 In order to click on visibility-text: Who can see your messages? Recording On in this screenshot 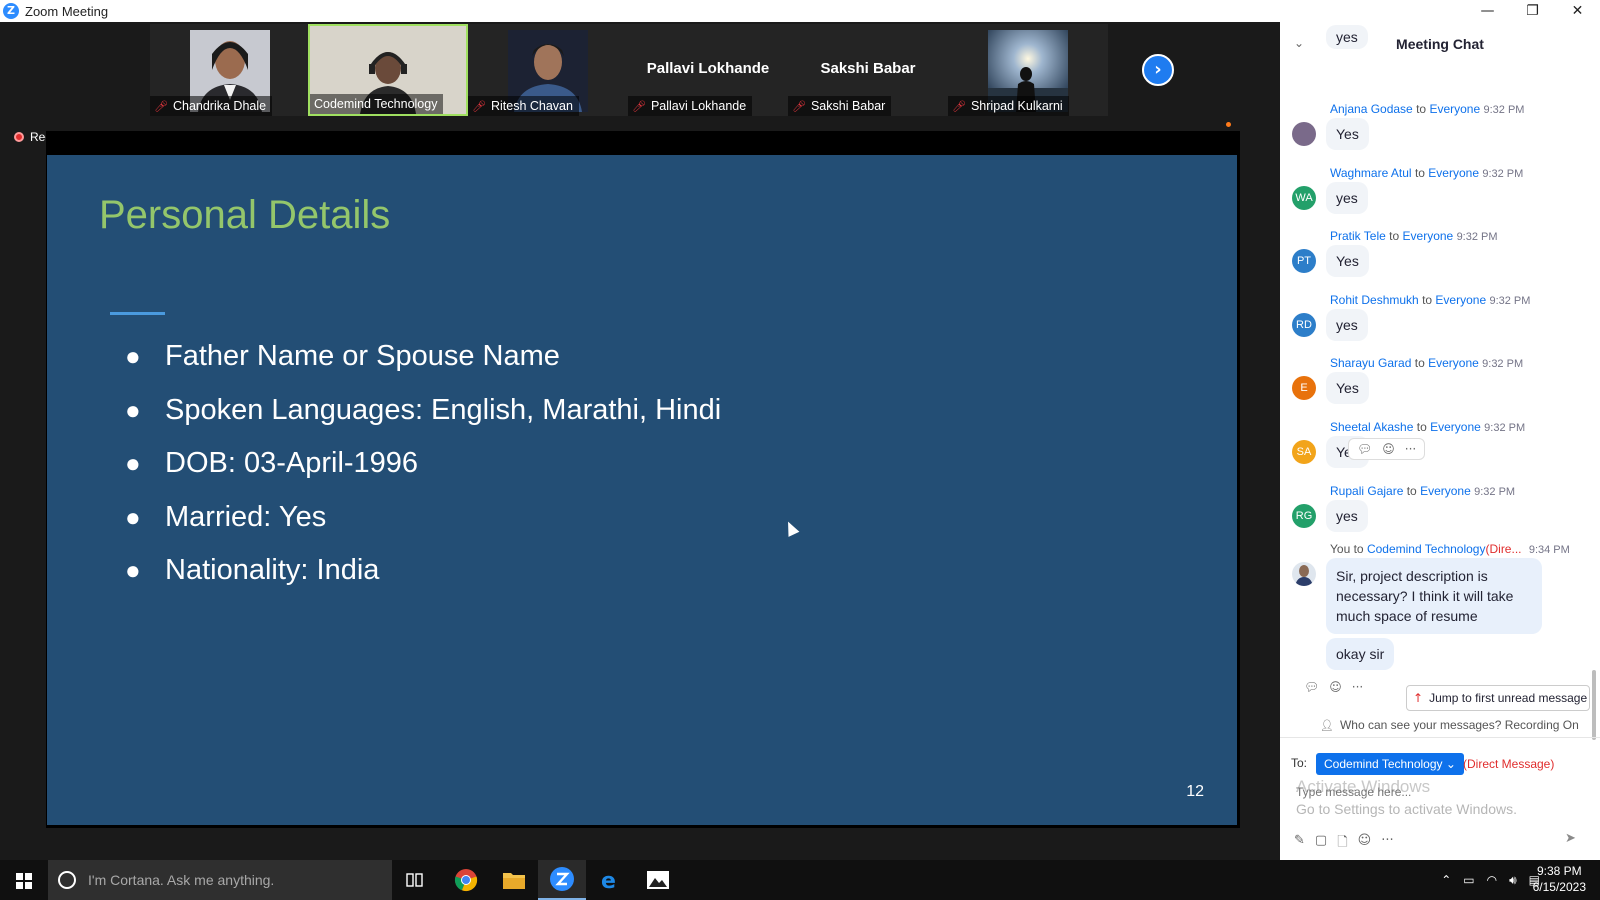, I will do `click(1459, 725)`.